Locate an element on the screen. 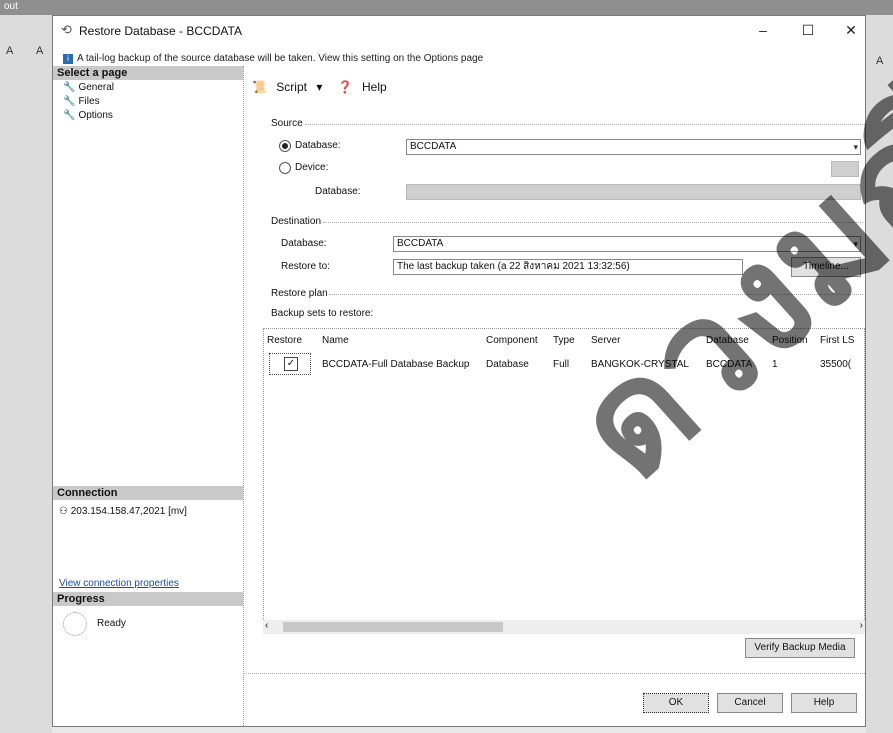 Image resolution: width=893 pixels, height=733 pixels. close-button: ✕ is located at coordinates (851, 30).